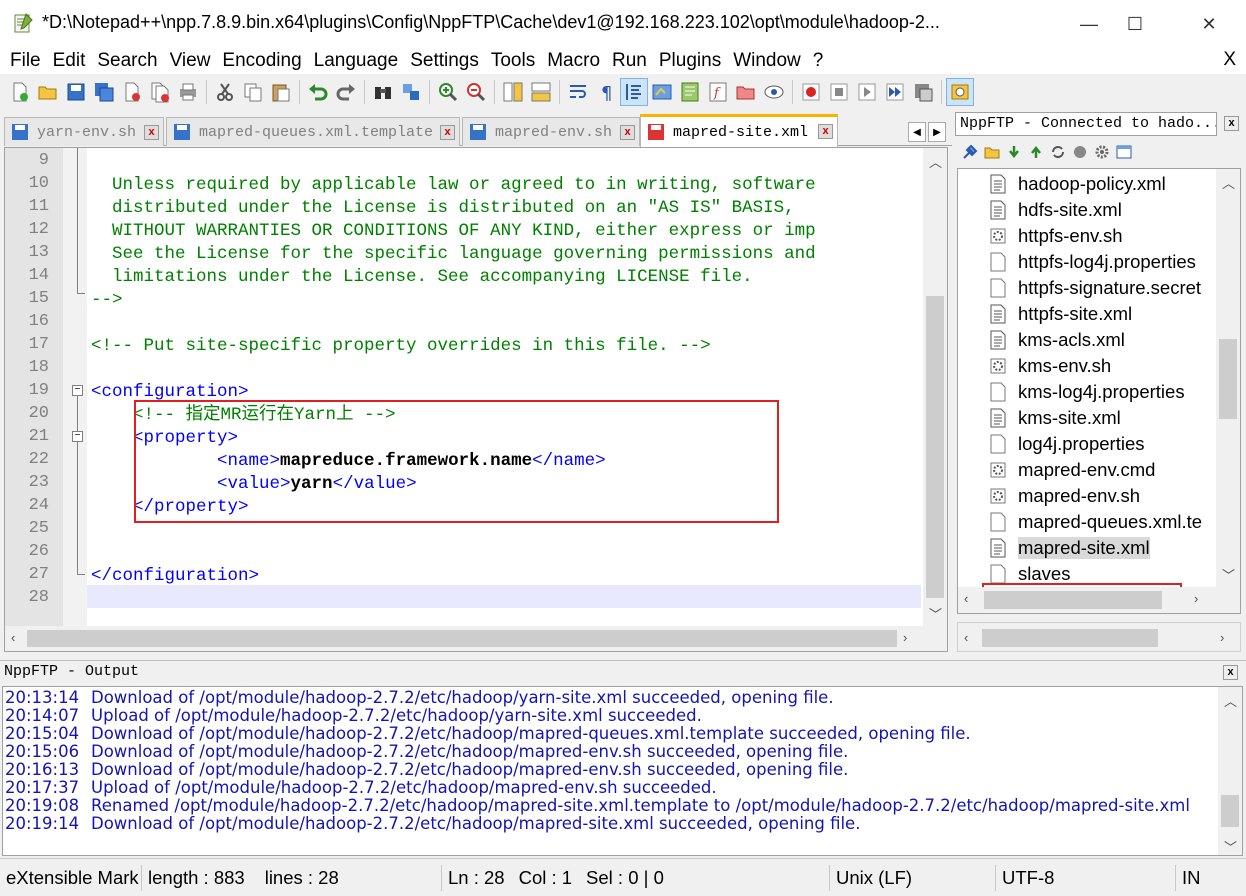  I want to click on indent-guide-button, so click(634, 92).